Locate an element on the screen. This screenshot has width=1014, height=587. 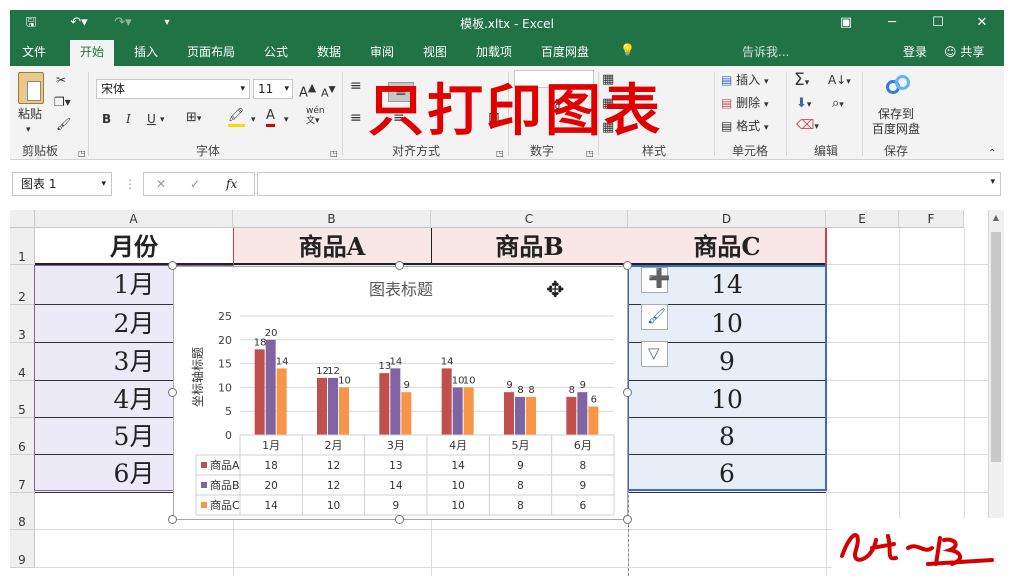
chart-styles-button: 🖌 is located at coordinates (654, 317).